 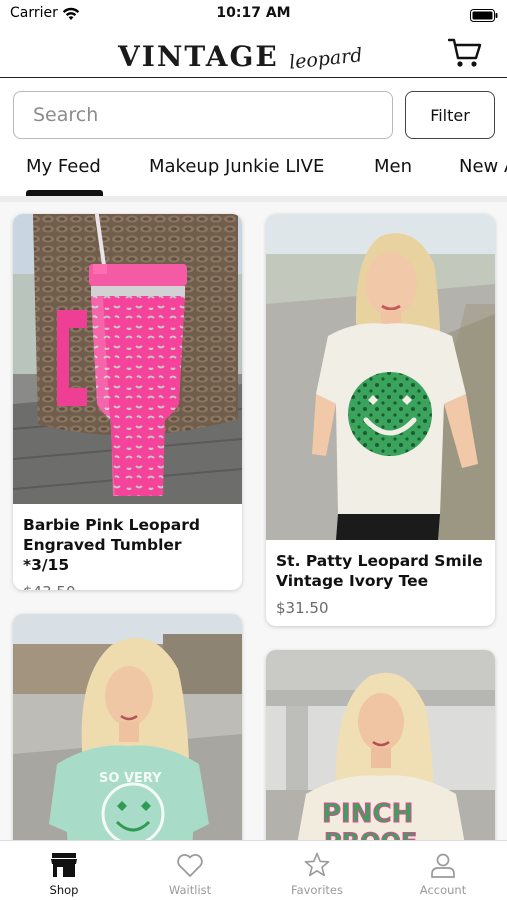 I want to click on product-price: $31.50, so click(x=302, y=608).